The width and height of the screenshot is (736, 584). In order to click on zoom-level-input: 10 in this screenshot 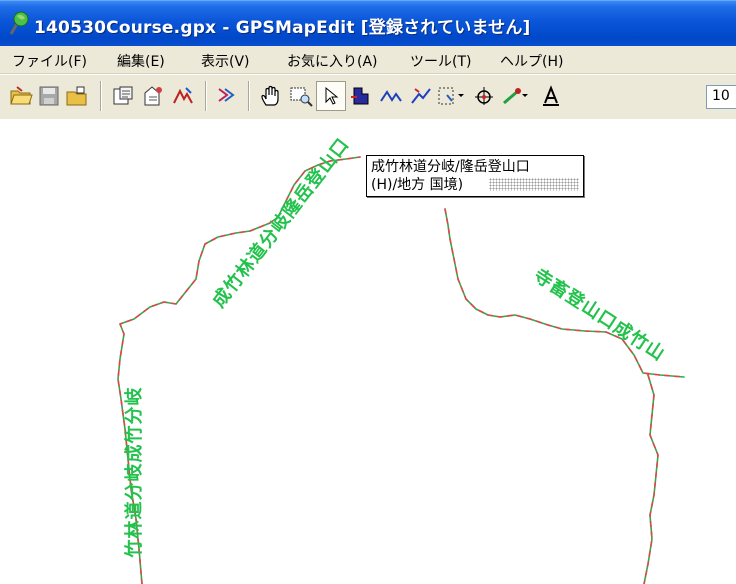, I will do `click(721, 97)`.